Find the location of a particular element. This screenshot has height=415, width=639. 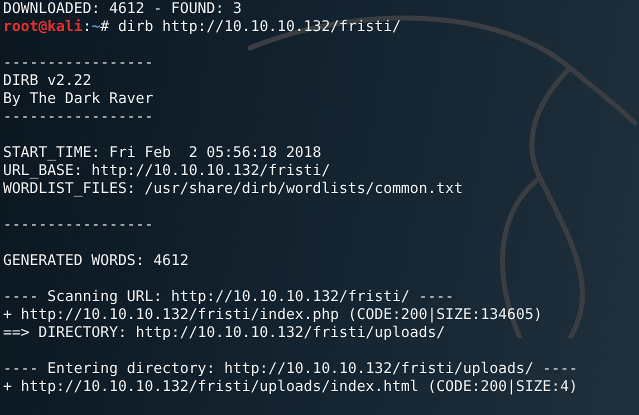

output-line: + http://10.10.10.132/fristi/uploads/index.html (CODE:200|SIZE:4) is located at coordinates (291, 387).